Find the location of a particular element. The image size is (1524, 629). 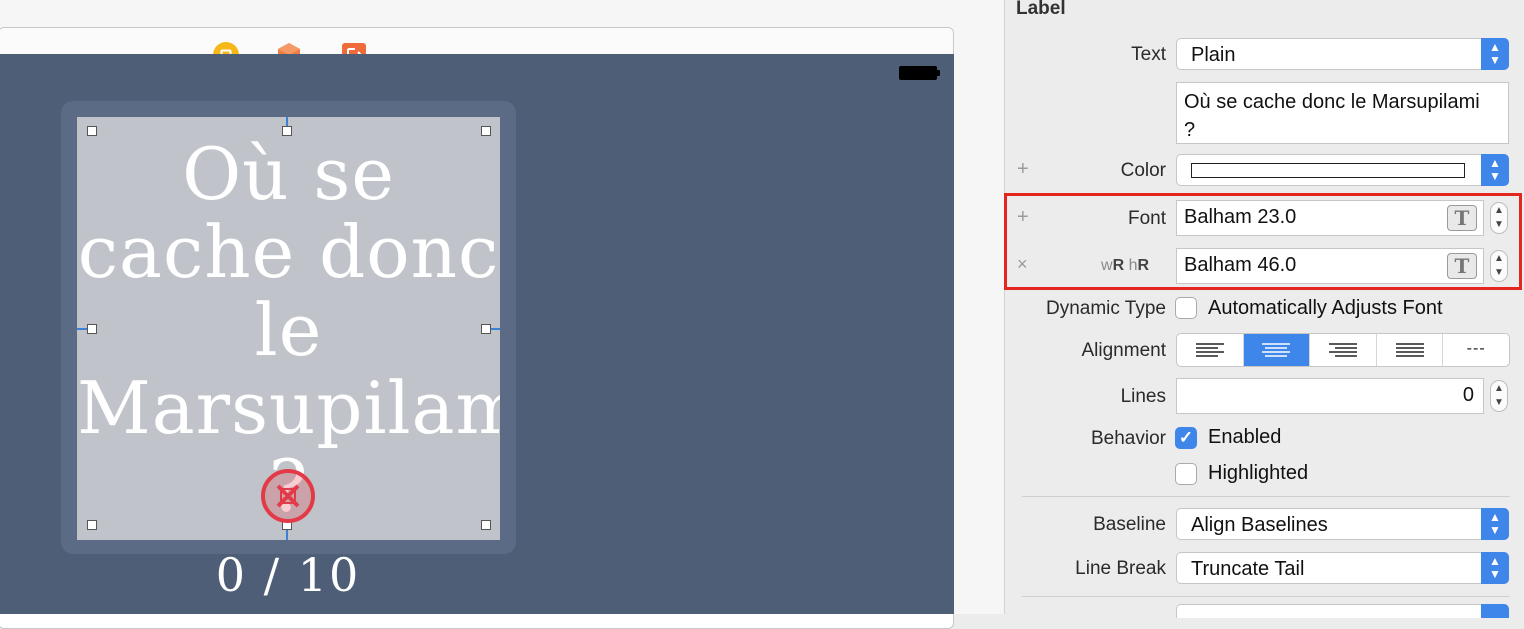

alignment-label: Alignment is located at coordinates (1124, 350).